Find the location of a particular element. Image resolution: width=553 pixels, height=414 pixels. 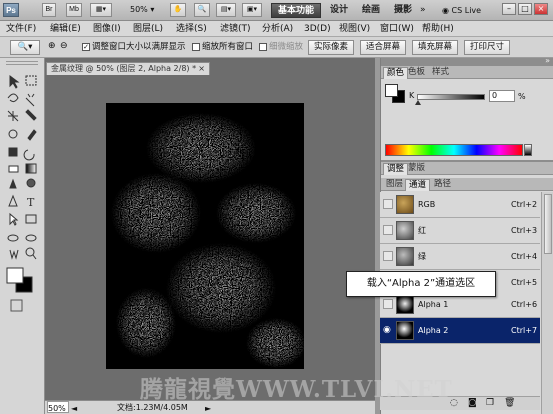

brush-tool-icon is located at coordinates (32, 135).